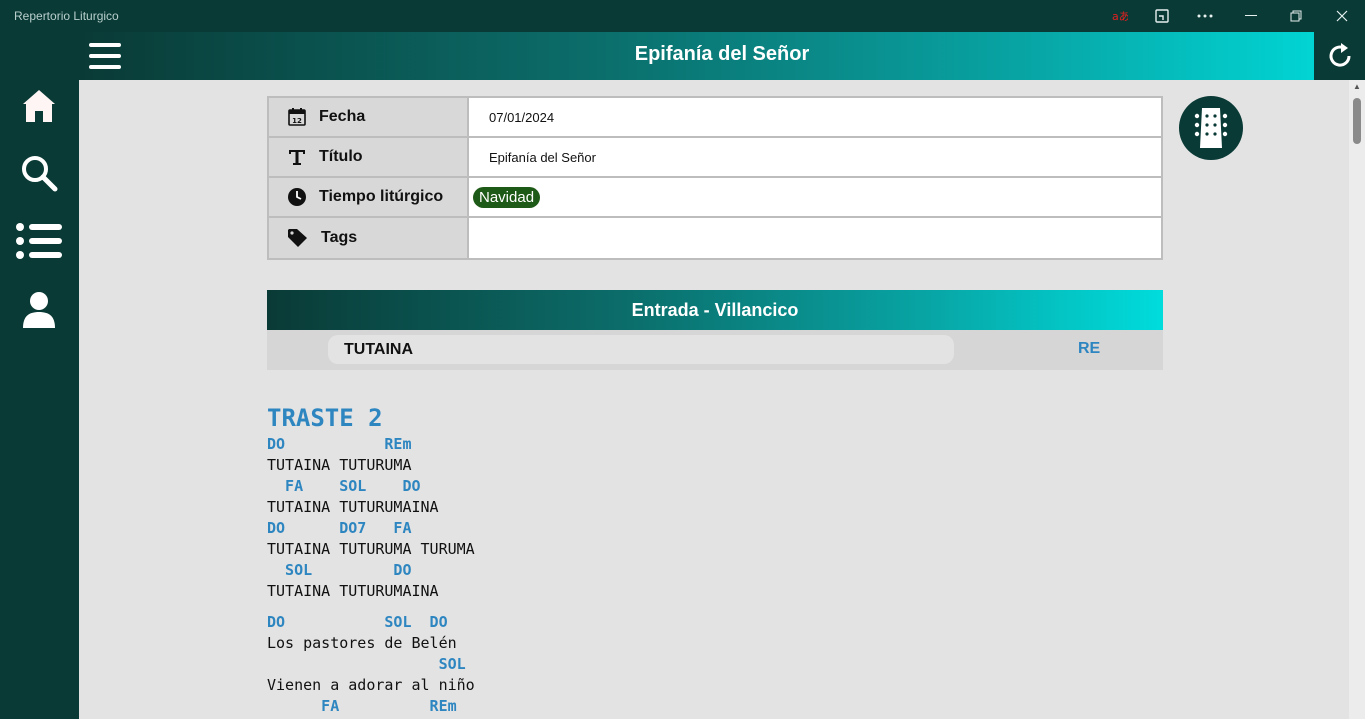  Describe the element at coordinates (39, 375) in the screenshot. I see `sidebar` at that location.